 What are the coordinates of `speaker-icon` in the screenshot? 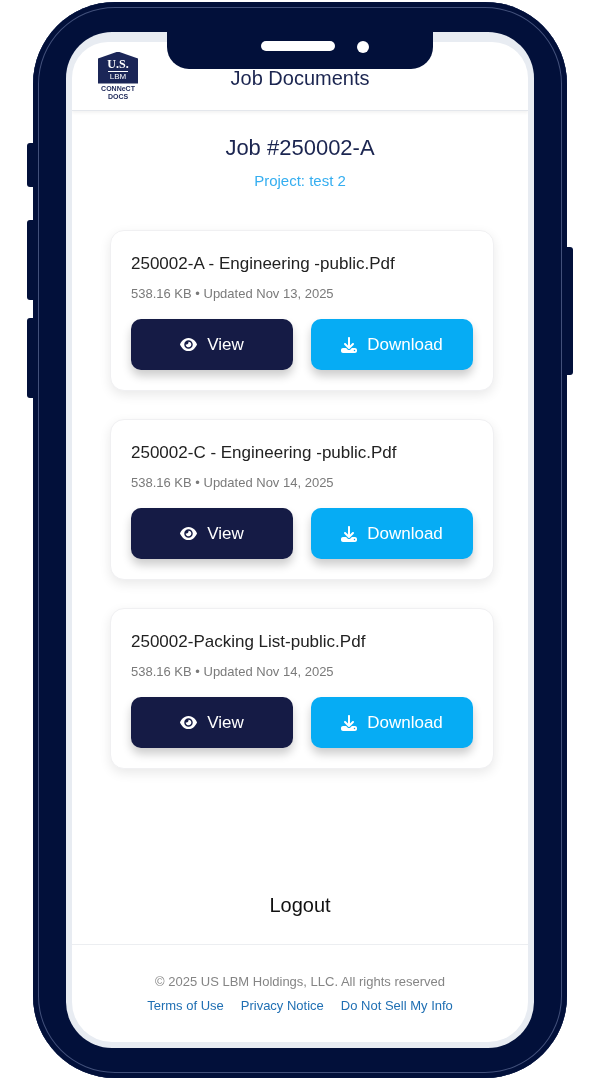 It's located at (298, 46).